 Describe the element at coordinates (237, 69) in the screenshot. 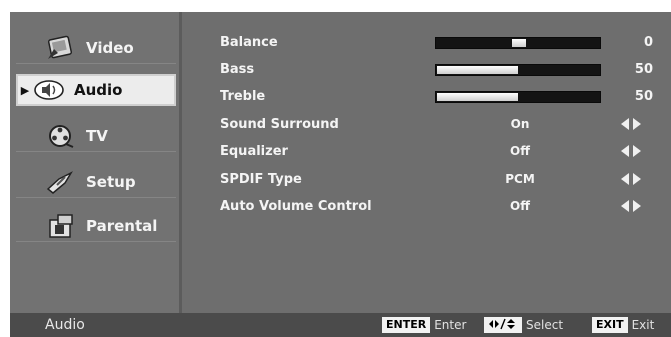

I see `setting-label: Bass` at that location.